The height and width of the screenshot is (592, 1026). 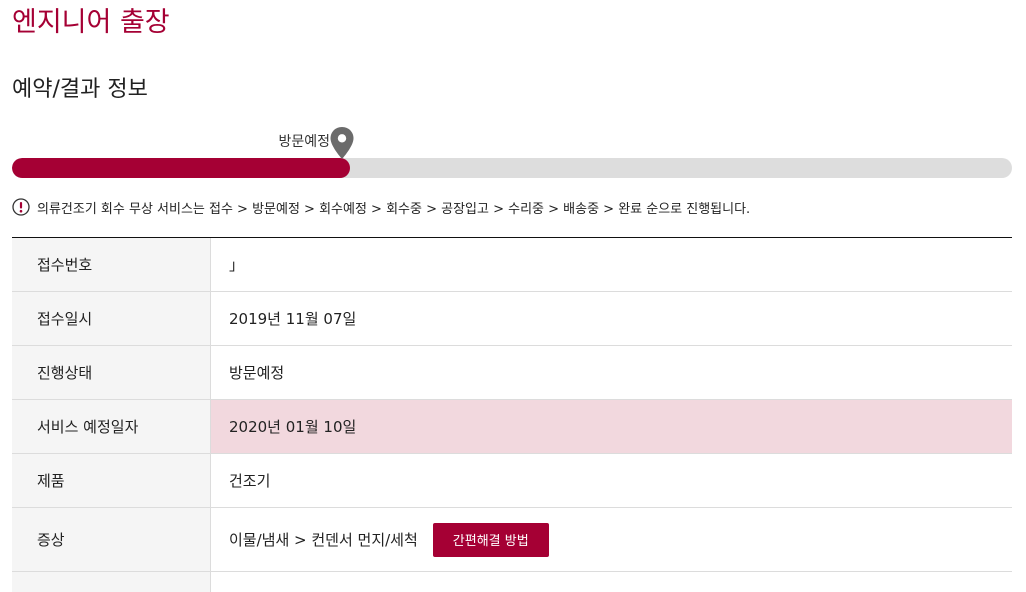 I want to click on progress-track, so click(x=512, y=168).